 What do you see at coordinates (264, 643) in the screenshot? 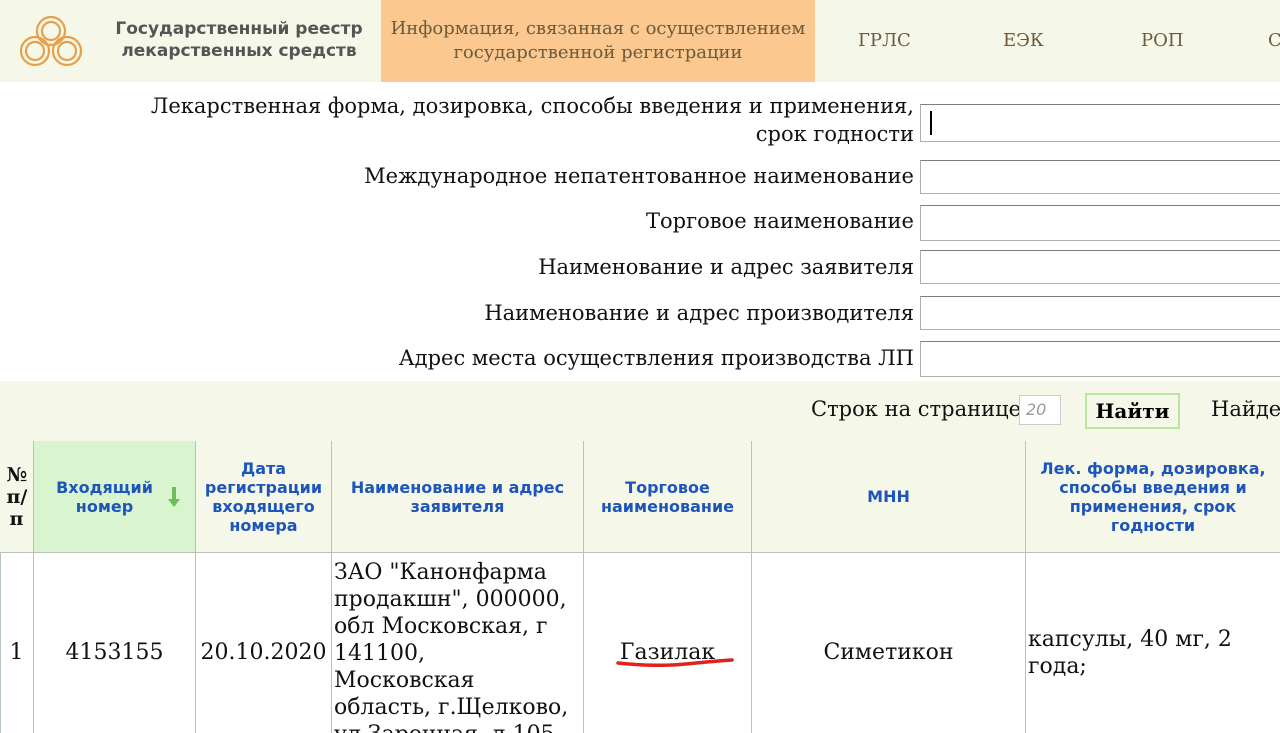
I see `cell-date: 20.10.2020` at bounding box center [264, 643].